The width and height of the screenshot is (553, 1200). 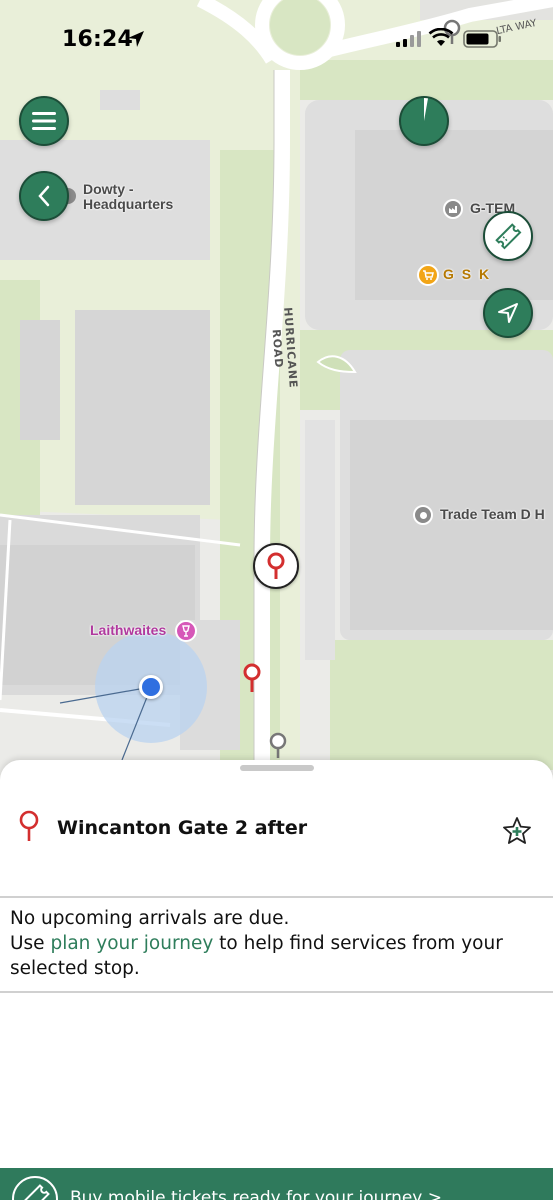 I want to click on menu-icon, so click(x=44, y=121).